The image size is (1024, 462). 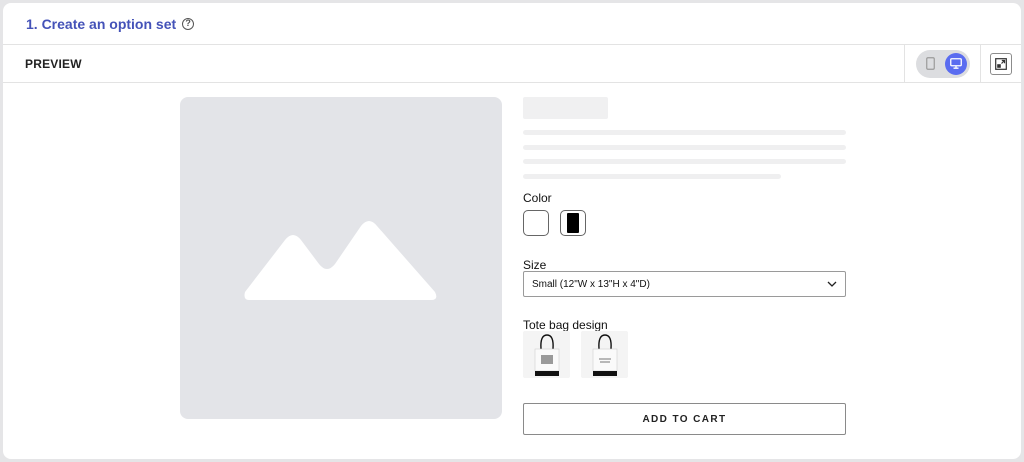 I want to click on mobile-icon, so click(x=930, y=63).